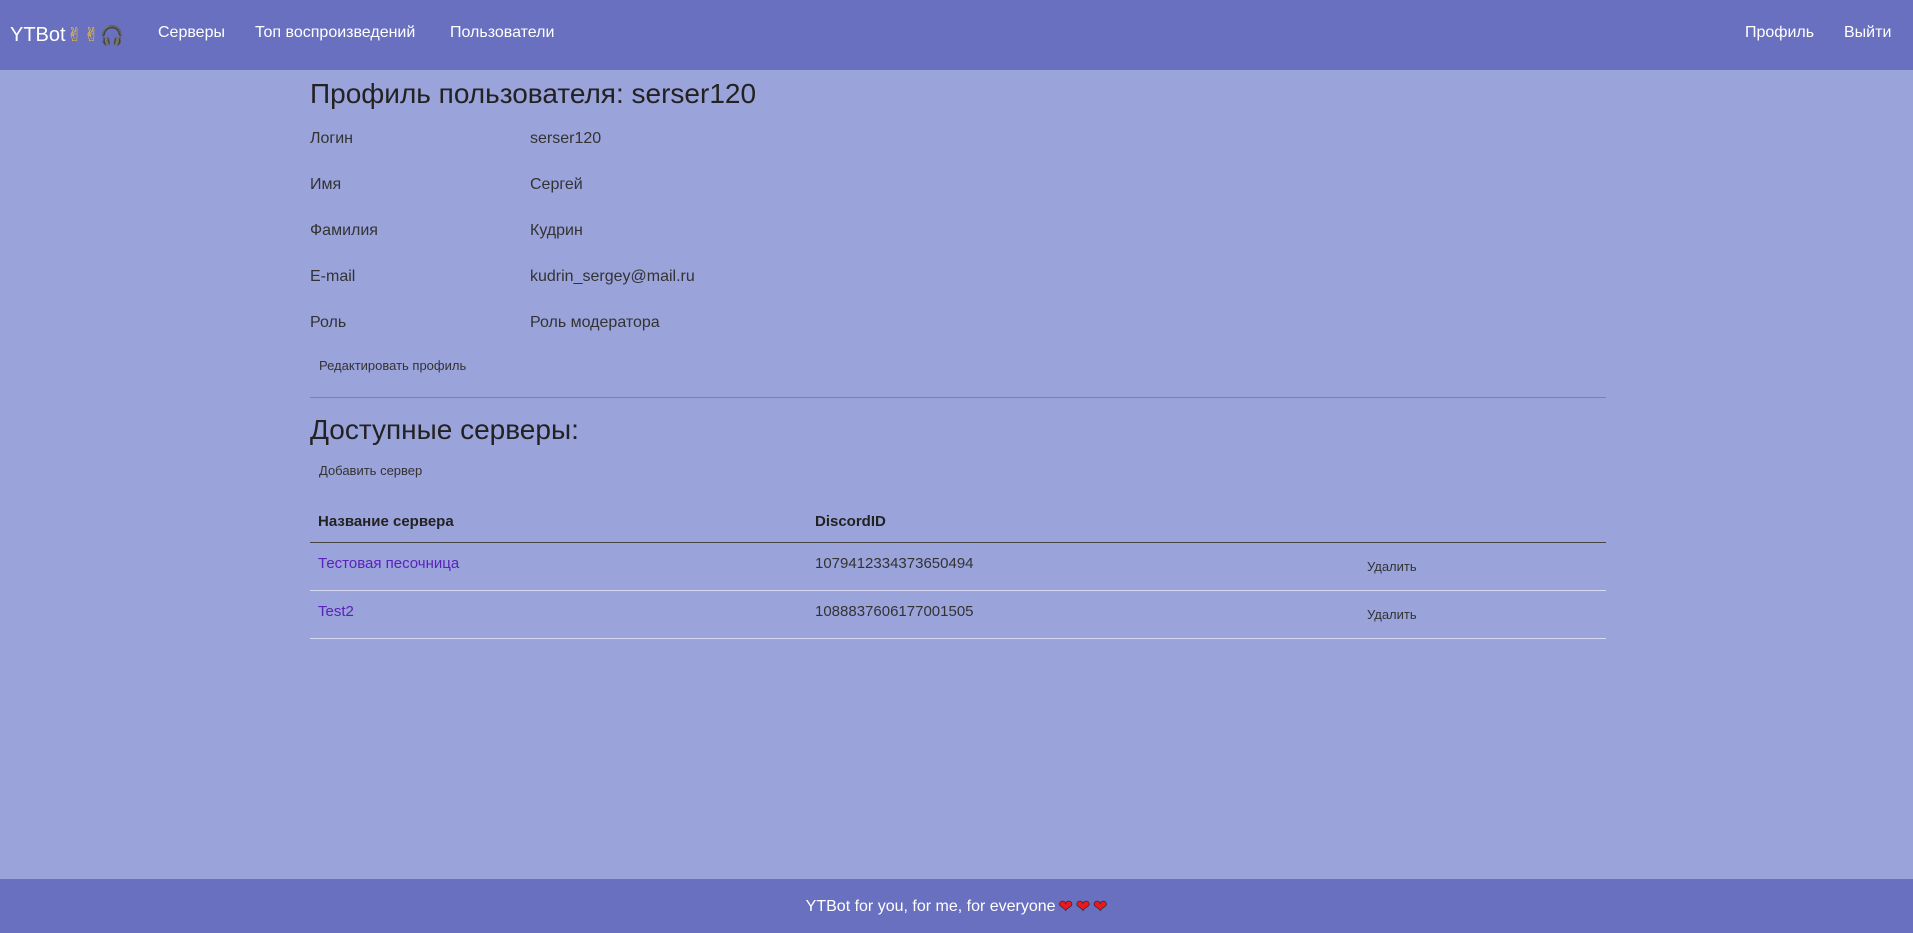 The width and height of the screenshot is (1913, 933). Describe the element at coordinates (850, 521) in the screenshot. I see `column-header-discord-id: DiscordID` at that location.